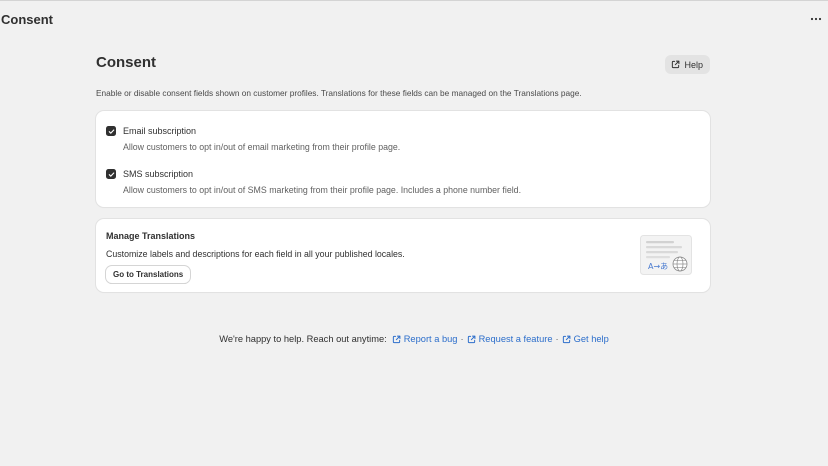 This screenshot has height=466, width=828. I want to click on help-button: Help, so click(687, 64).